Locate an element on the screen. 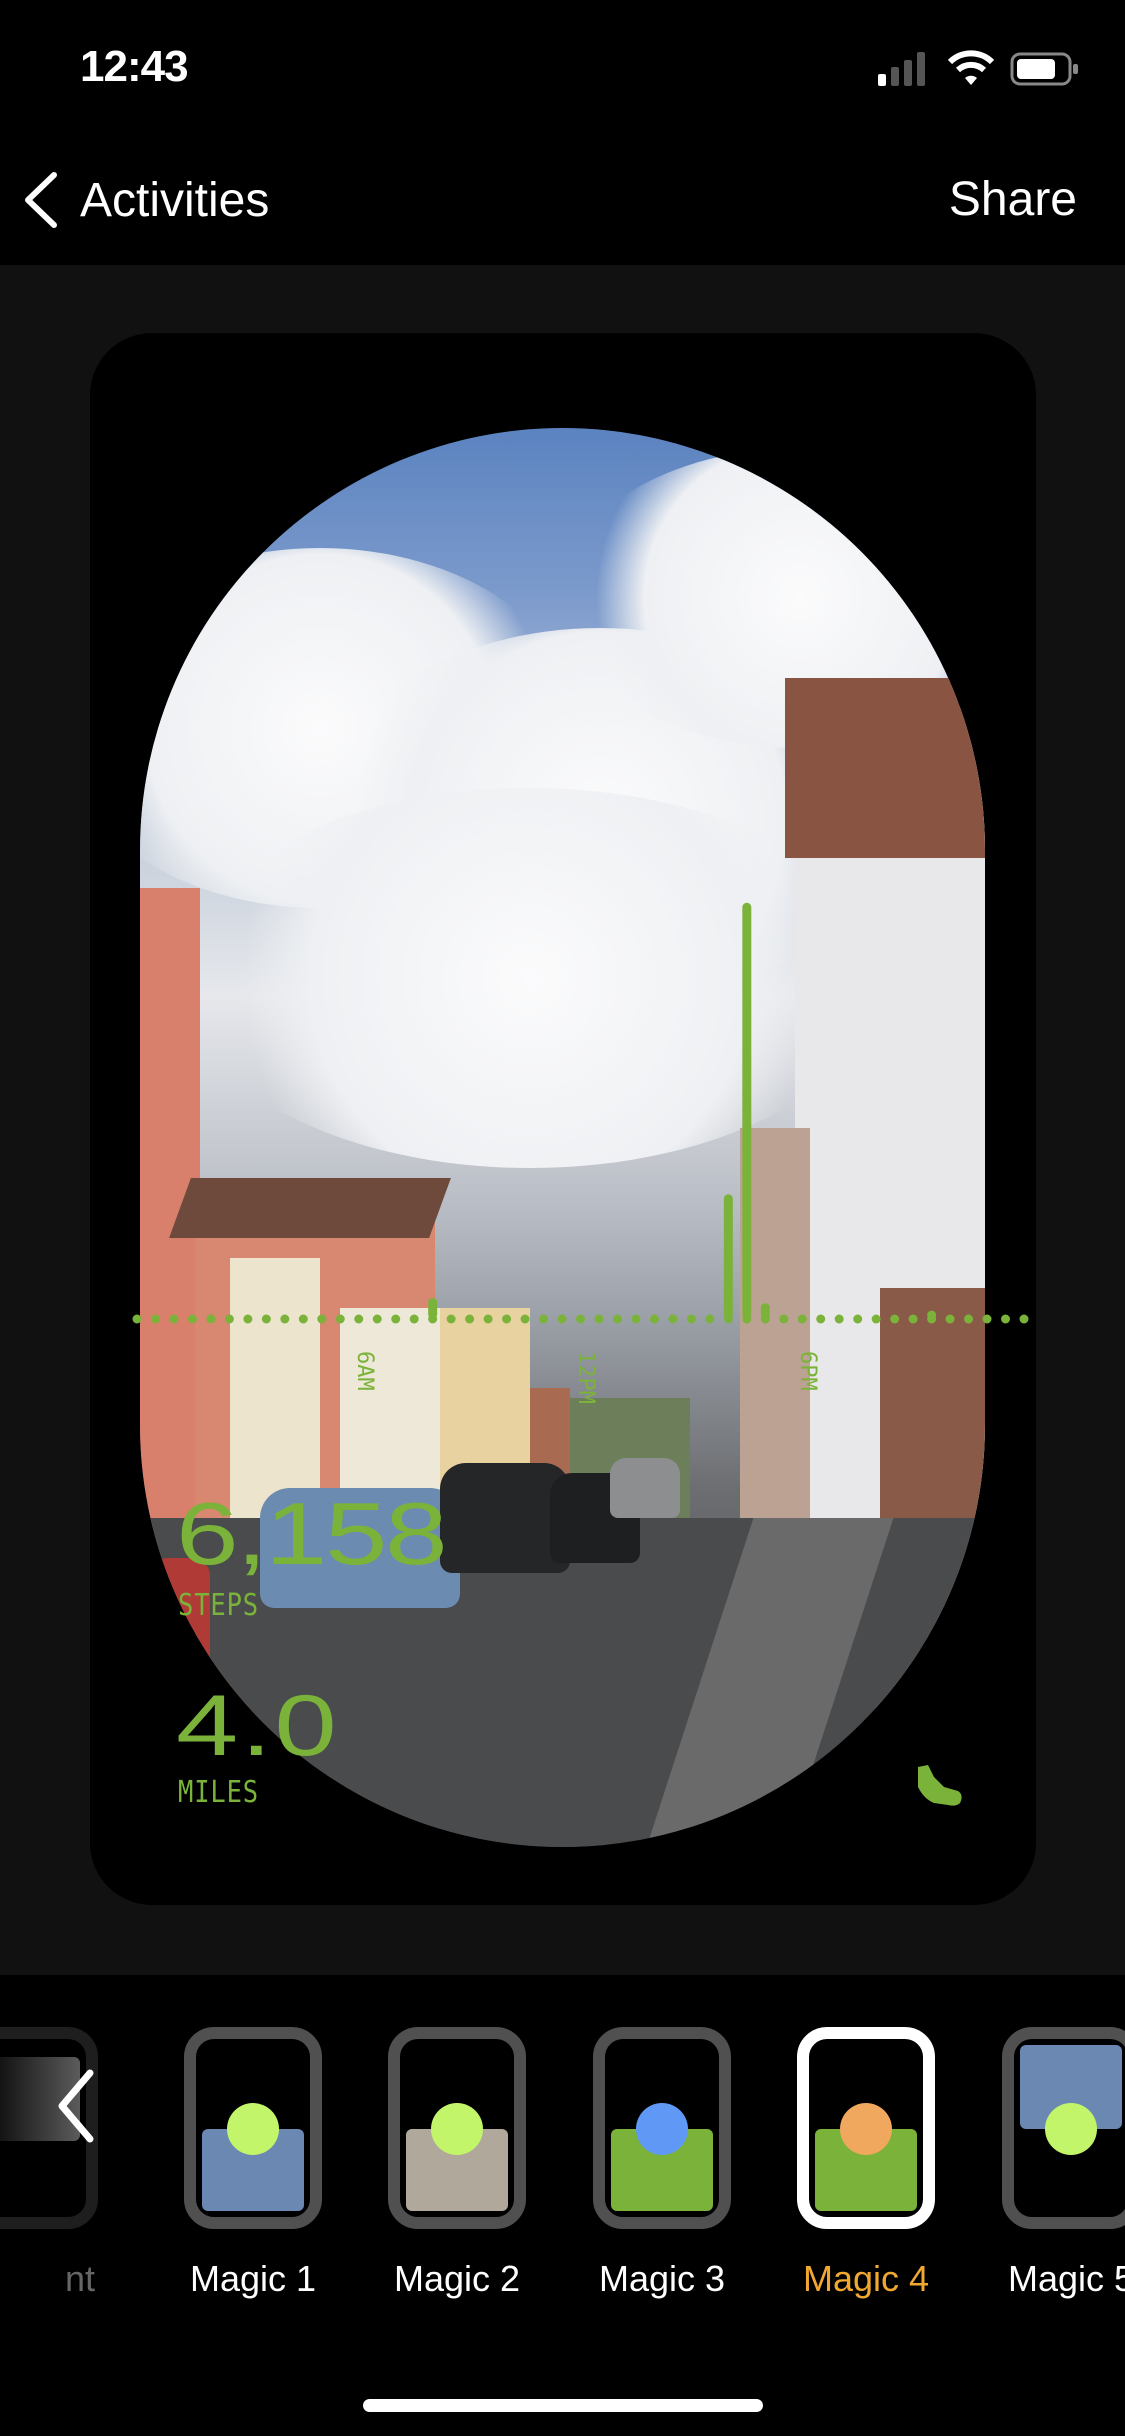 The height and width of the screenshot is (2436, 1125). navigation-bar: Activities Share is located at coordinates (562, 197).